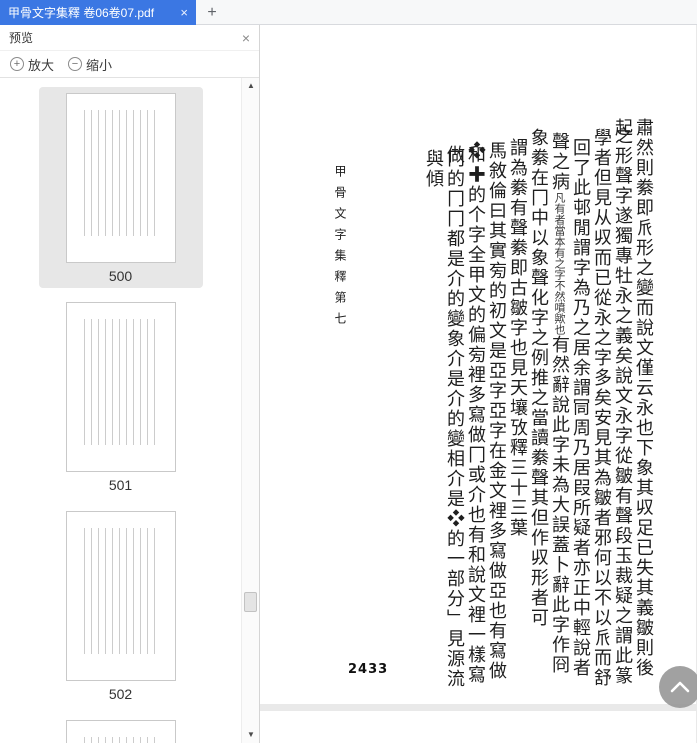  Describe the element at coordinates (81, 13) in the screenshot. I see `tab-title: 甲骨文字集釋 卷06卷07.pdf` at that location.